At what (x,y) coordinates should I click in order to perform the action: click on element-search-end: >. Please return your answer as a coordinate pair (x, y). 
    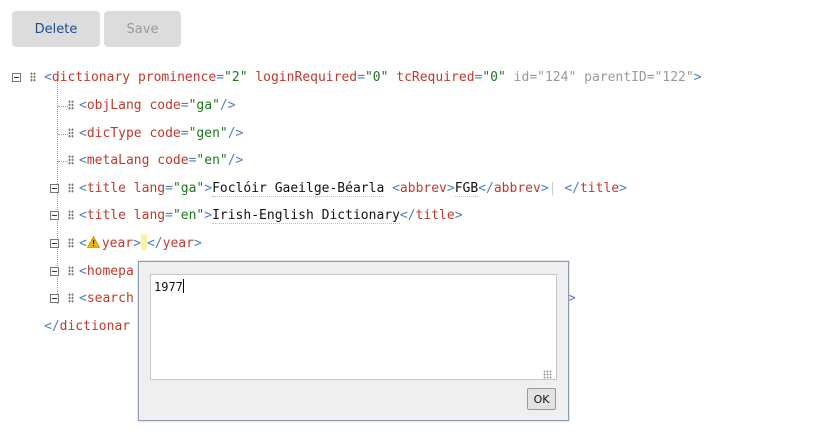
    Looking at the image, I should click on (572, 298).